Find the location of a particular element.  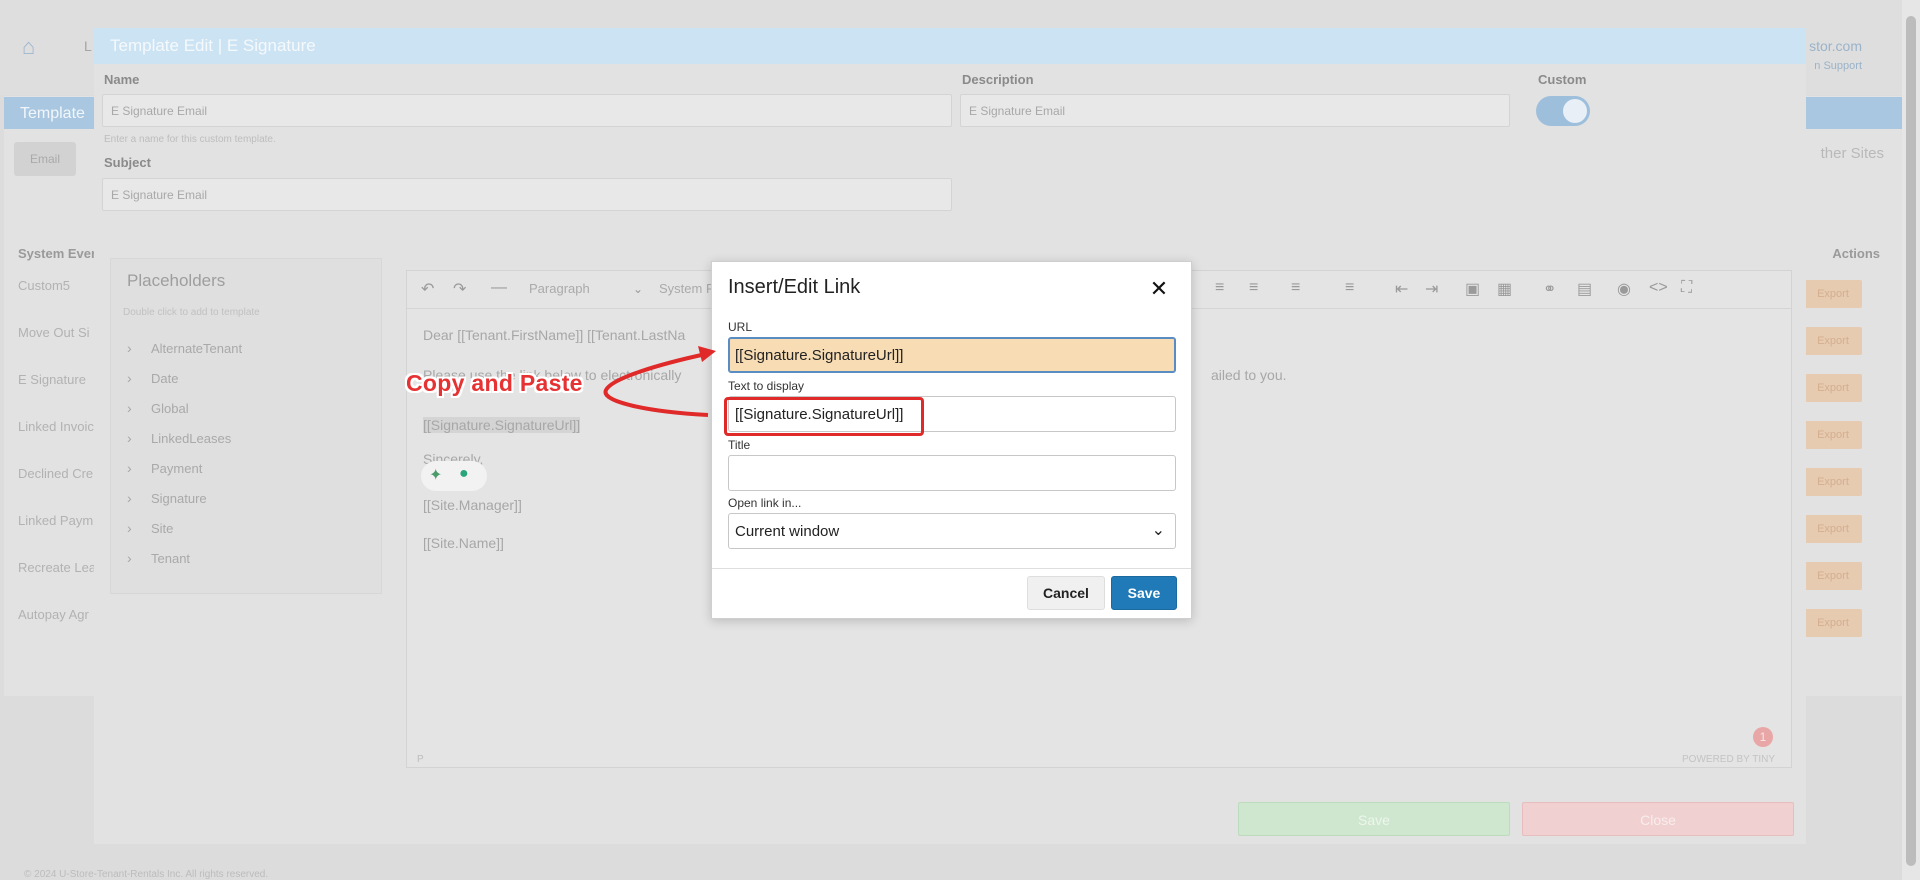

text-to-display-label: Text to display is located at coordinates (766, 386).